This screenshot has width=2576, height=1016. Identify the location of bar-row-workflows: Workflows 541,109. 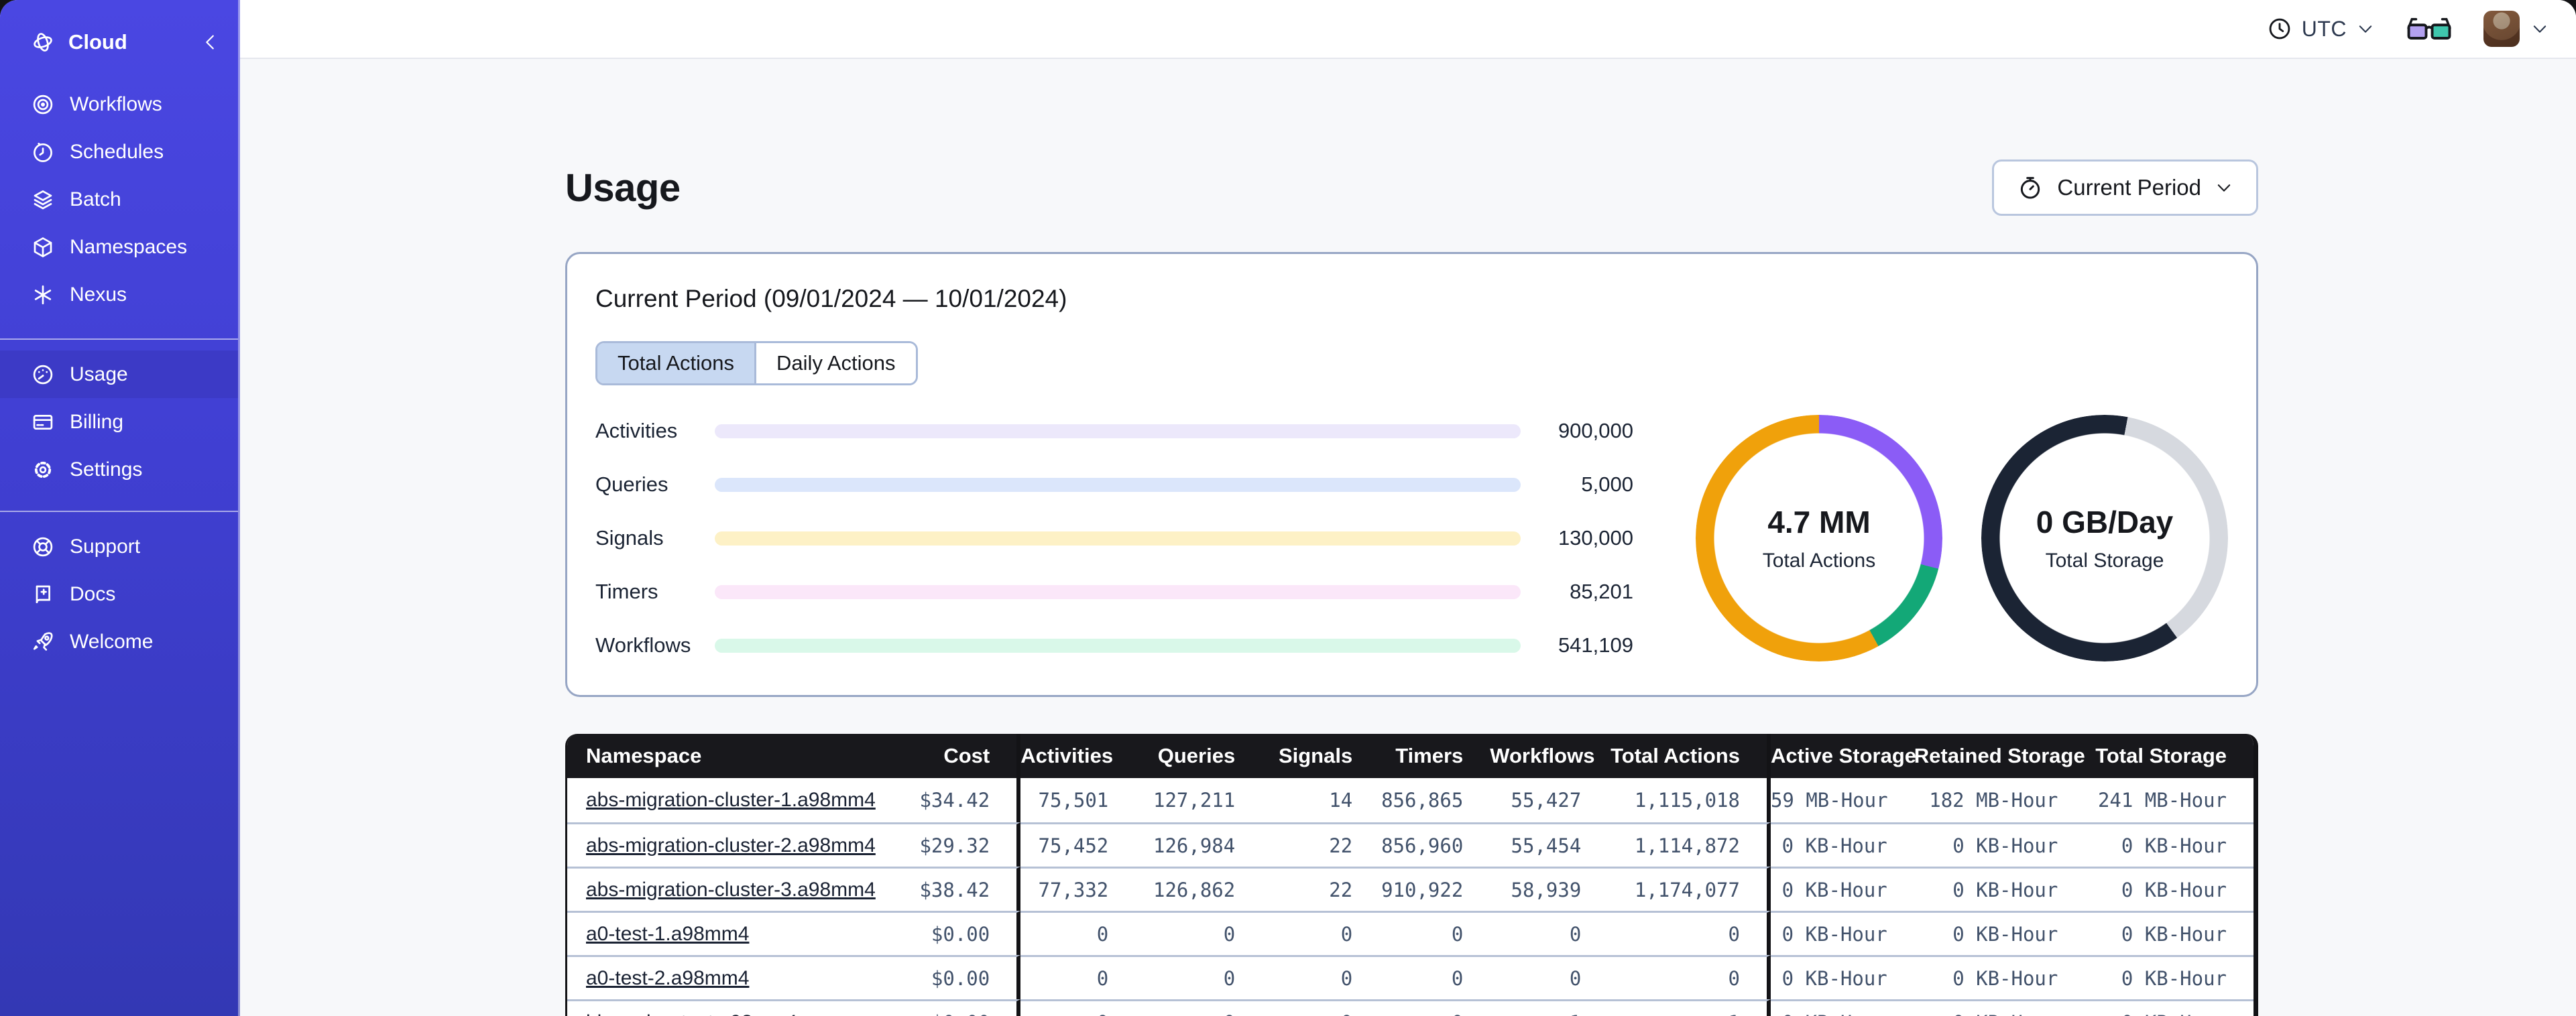
(1114, 645).